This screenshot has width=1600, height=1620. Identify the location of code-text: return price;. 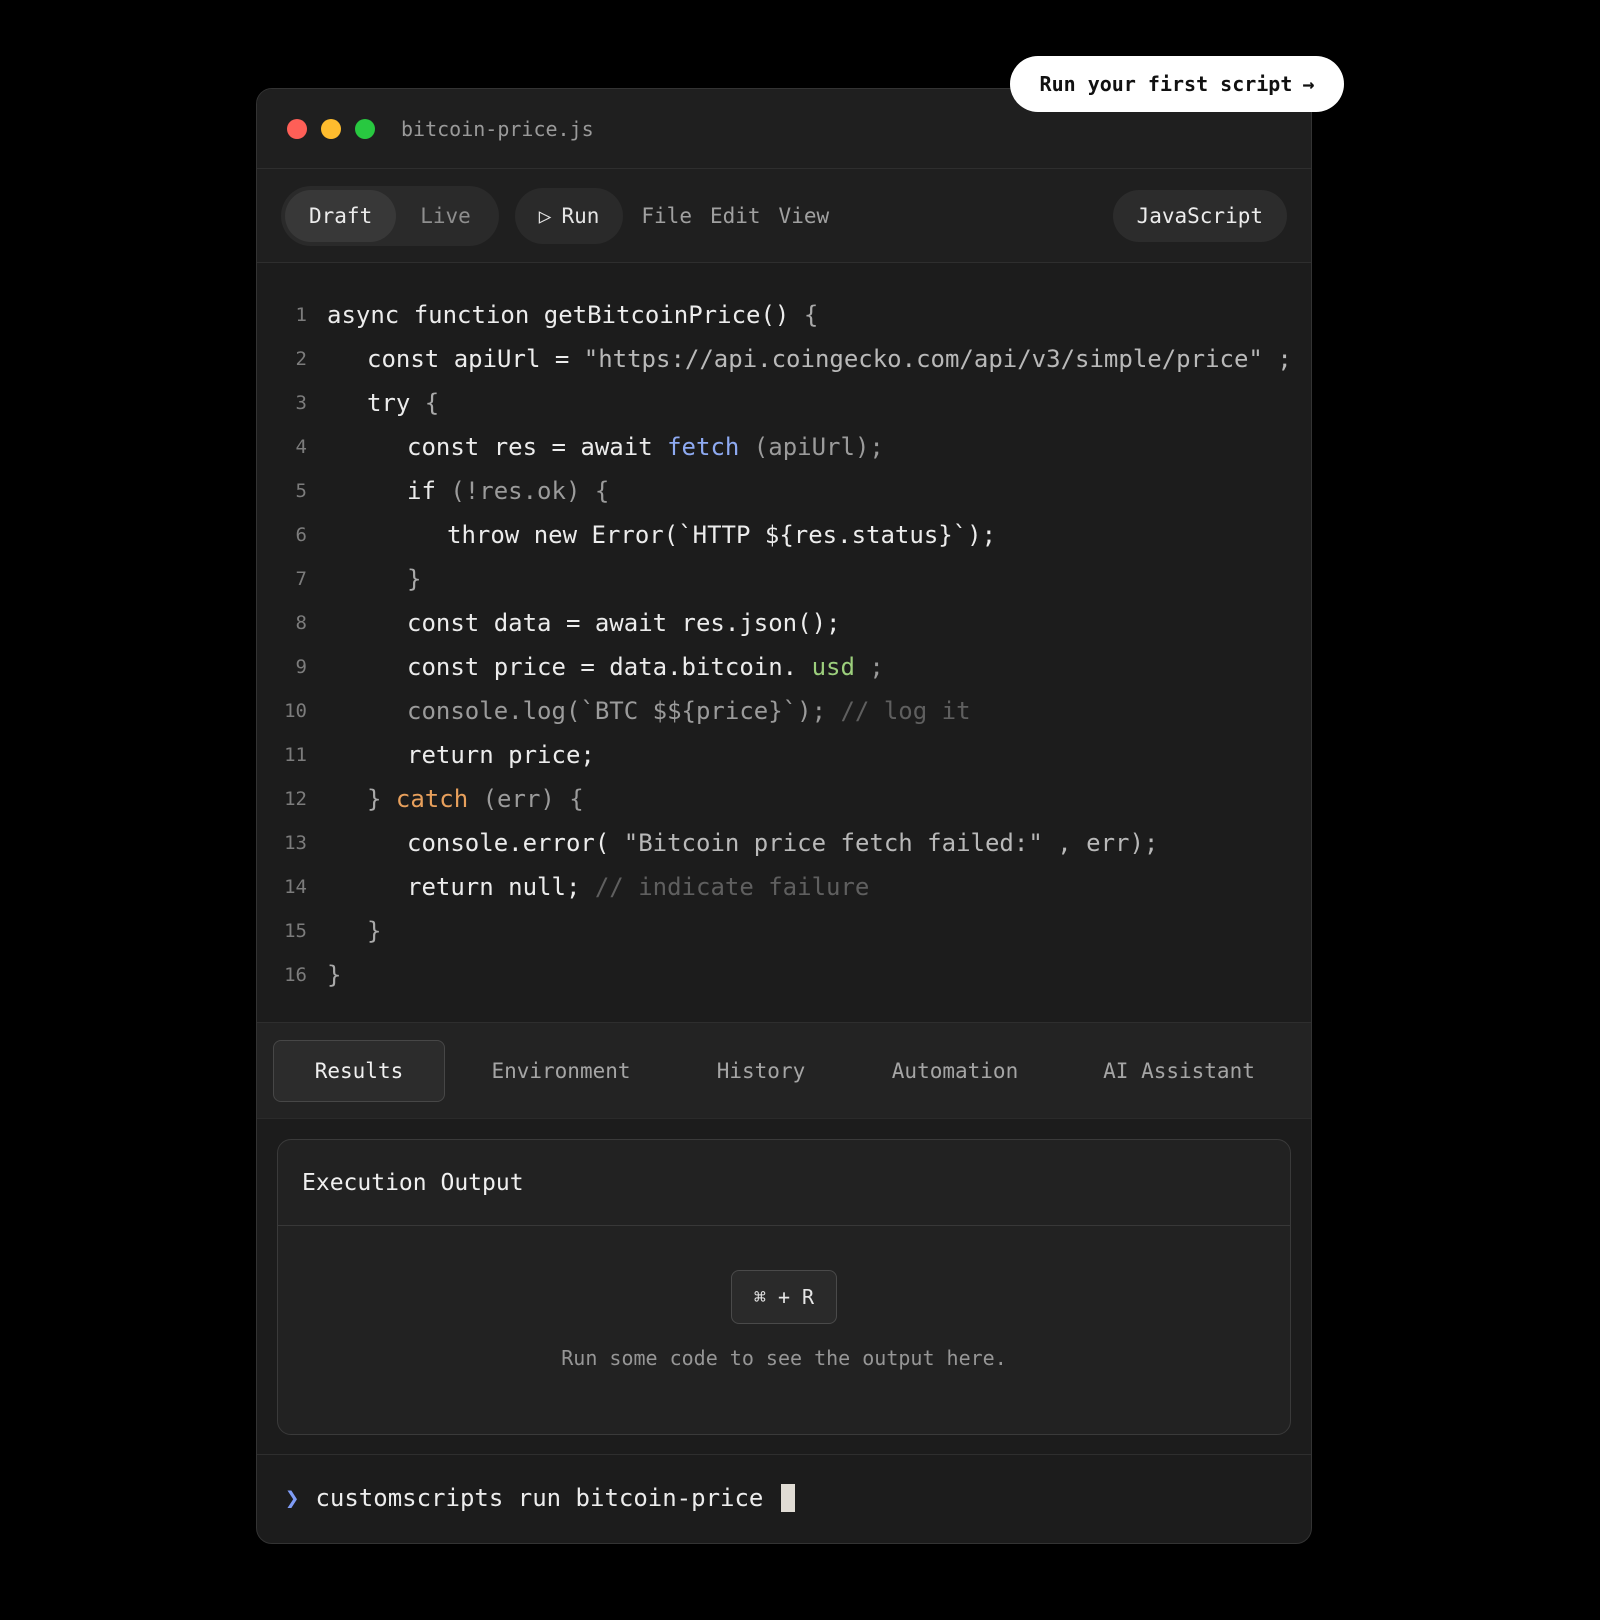
(461, 755).